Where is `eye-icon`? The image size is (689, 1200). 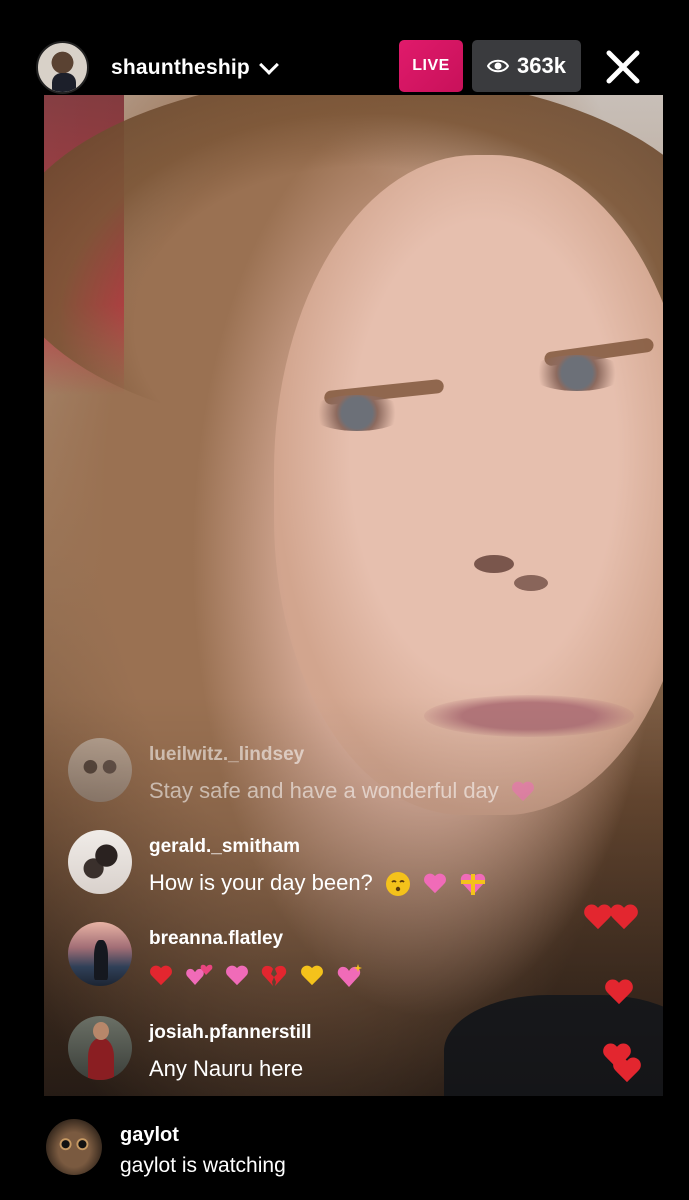 eye-icon is located at coordinates (498, 66).